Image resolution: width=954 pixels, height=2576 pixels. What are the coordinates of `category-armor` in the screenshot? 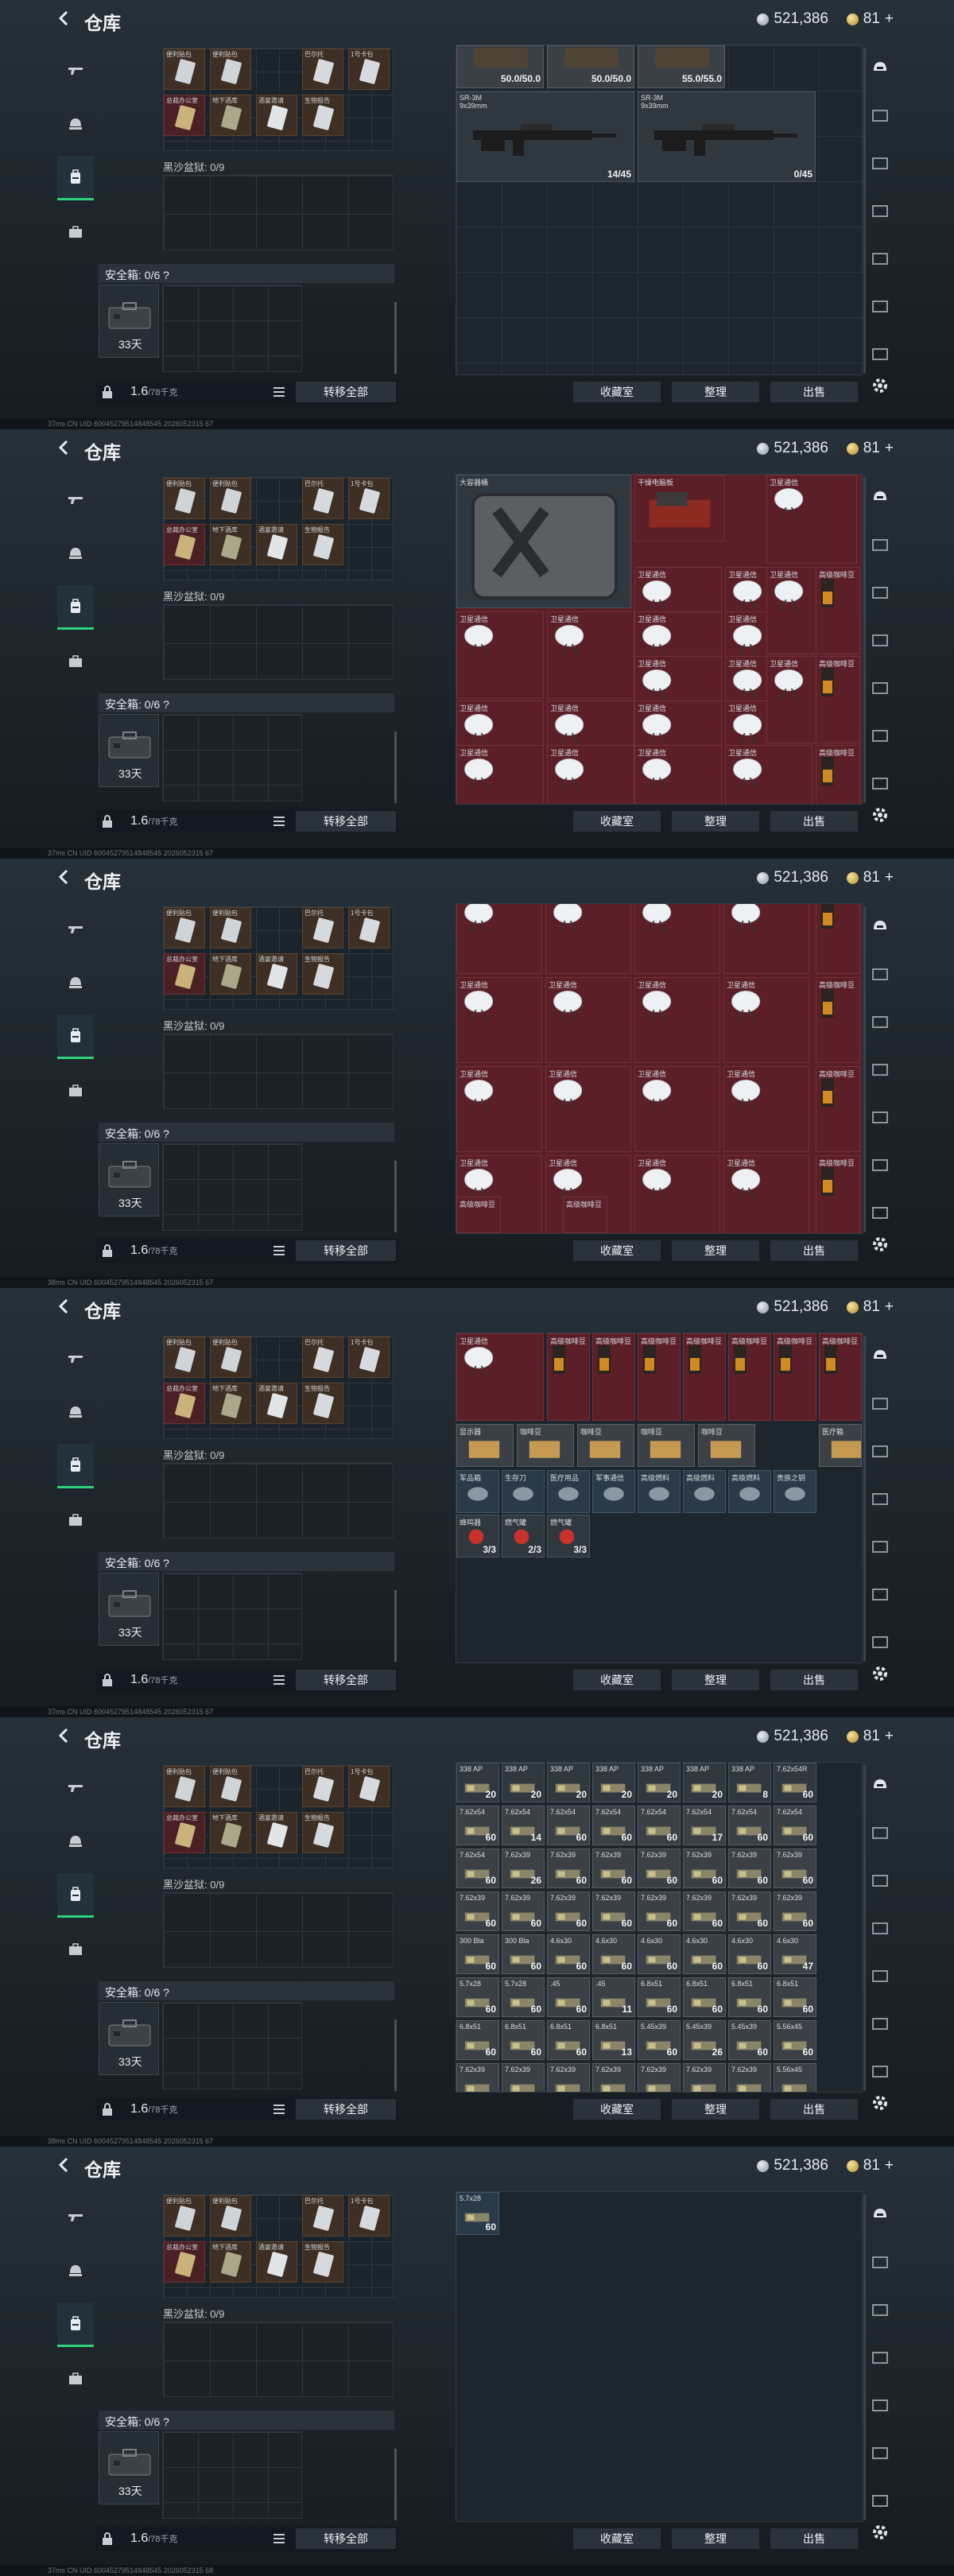 It's located at (75, 553).